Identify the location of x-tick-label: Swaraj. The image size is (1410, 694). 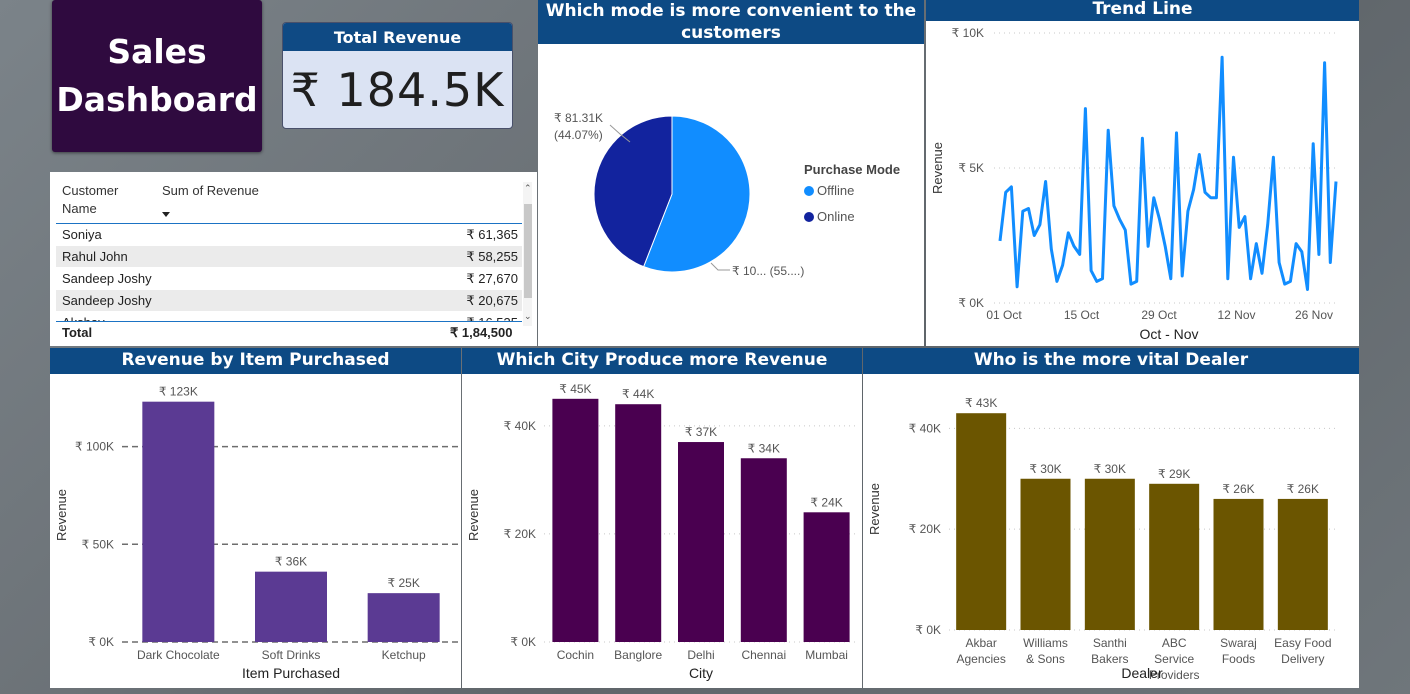
(1238, 643).